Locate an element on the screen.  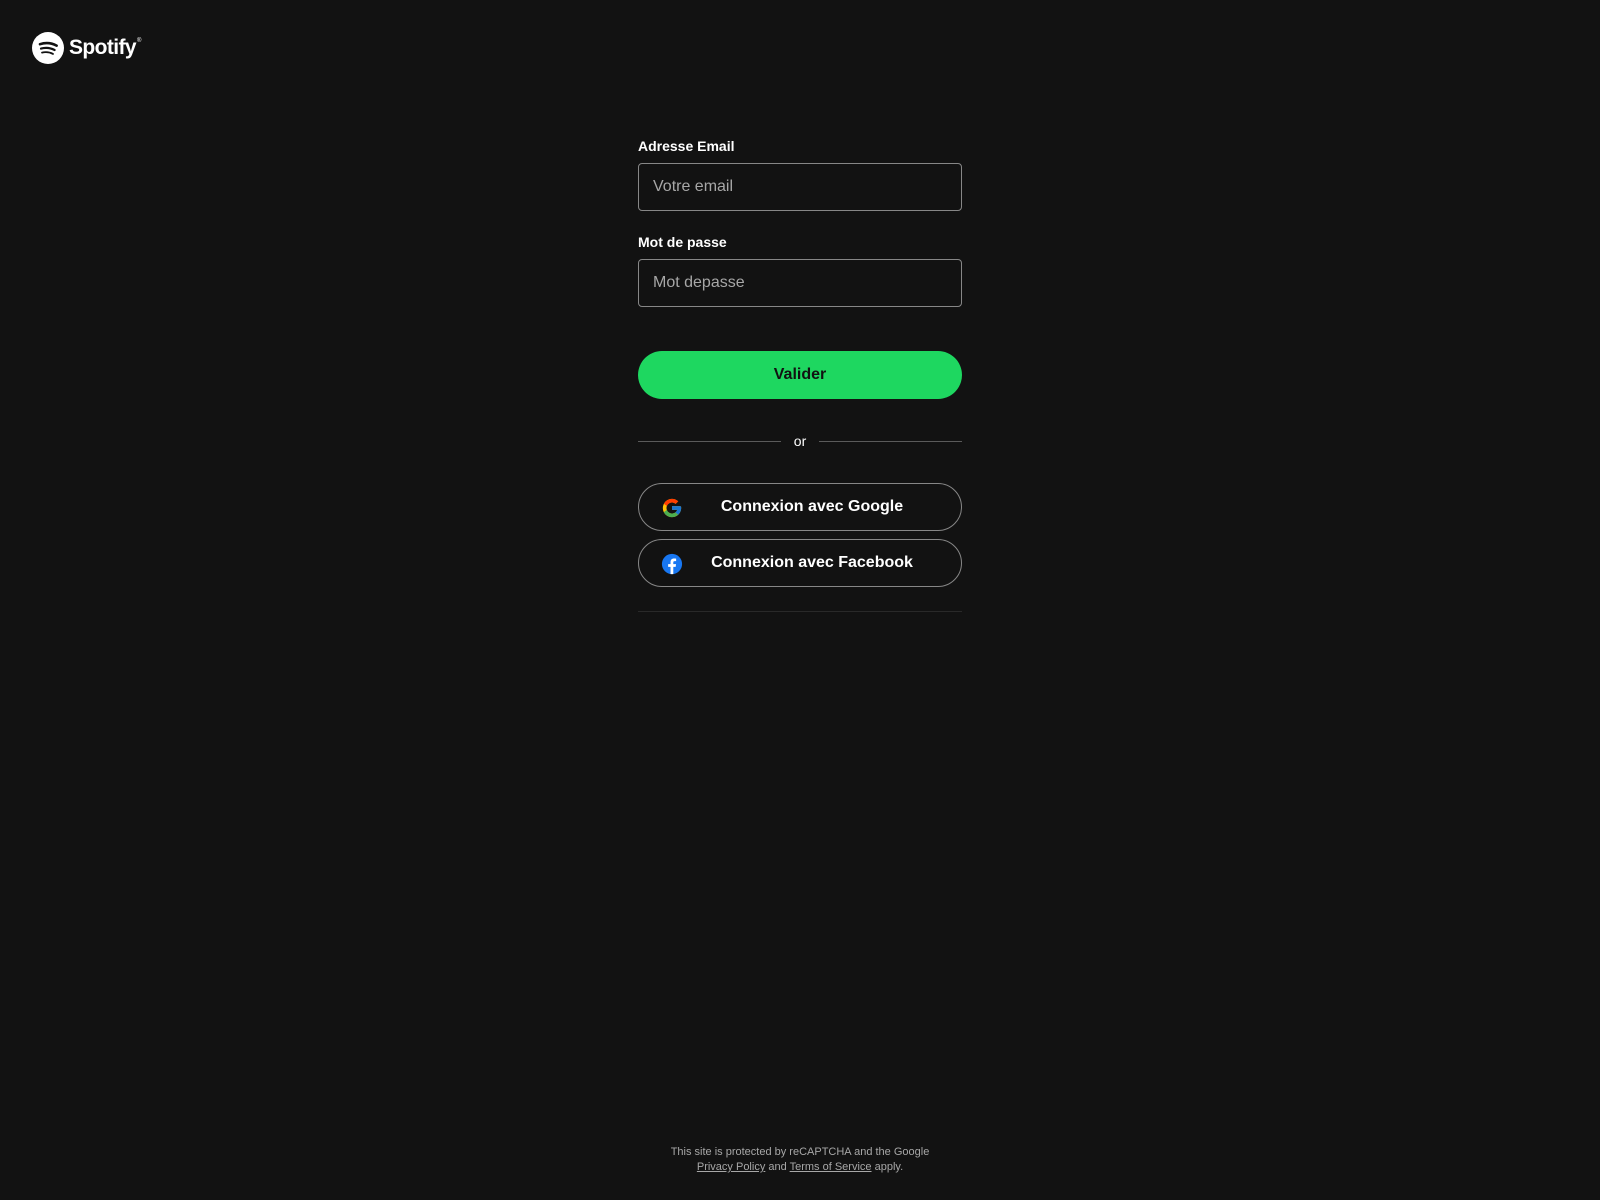
spotify-logo: Spotify® is located at coordinates (86, 48).